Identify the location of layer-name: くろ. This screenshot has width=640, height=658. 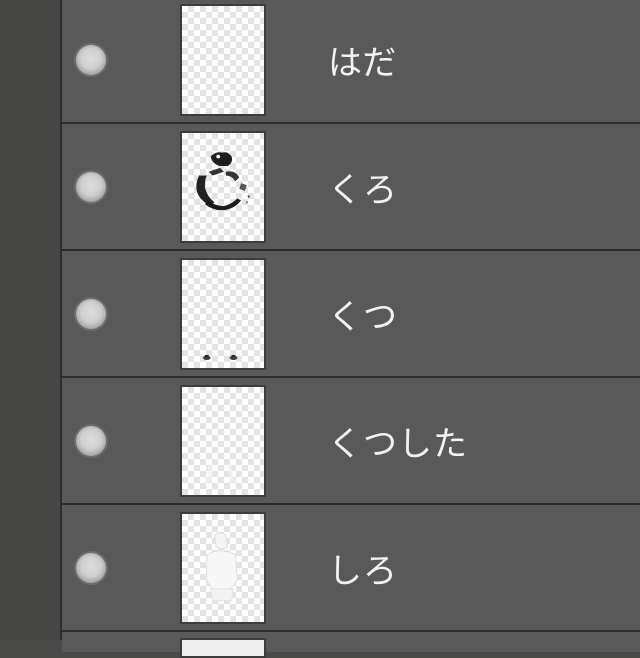
(363, 190).